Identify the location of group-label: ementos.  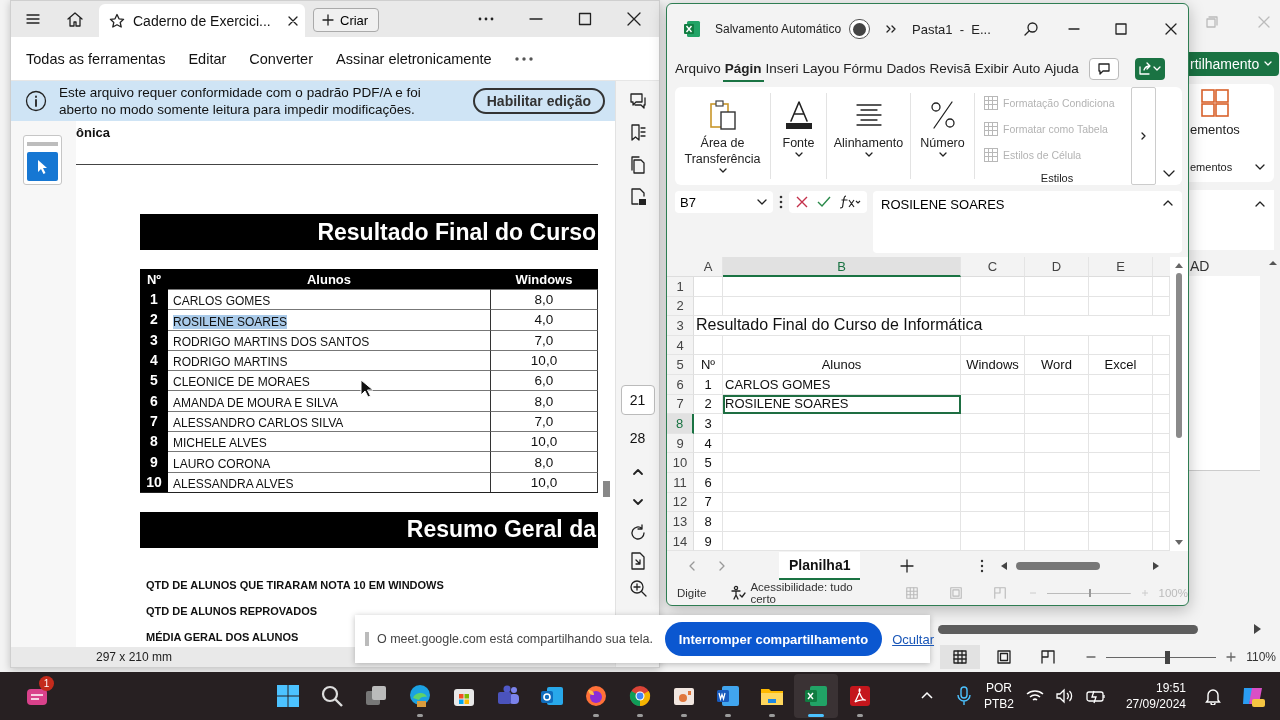
(1211, 167).